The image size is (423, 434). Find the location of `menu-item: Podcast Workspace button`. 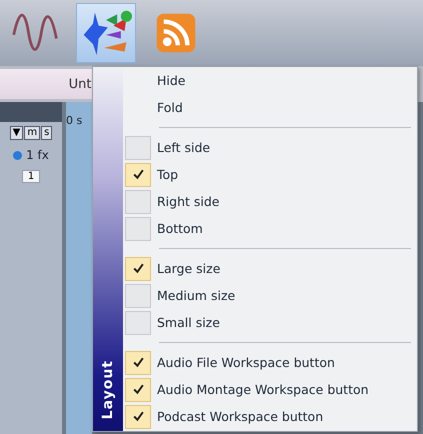

menu-item: Podcast Workspace button is located at coordinates (270, 416).